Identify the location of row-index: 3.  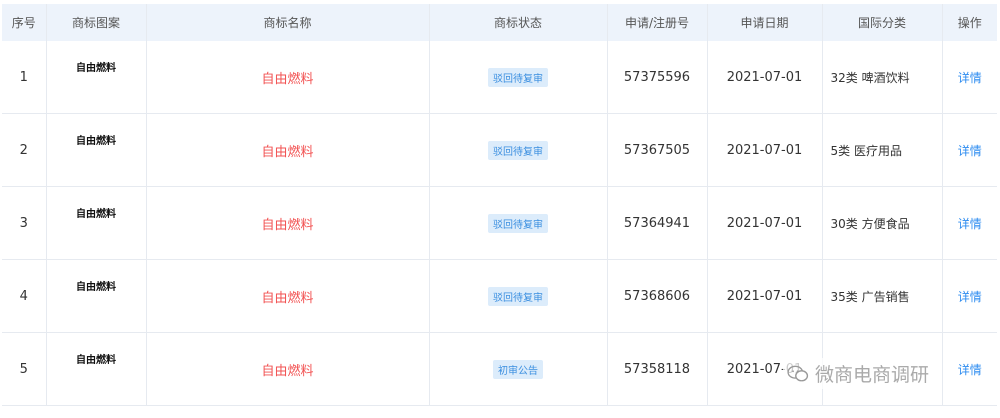
(24, 223).